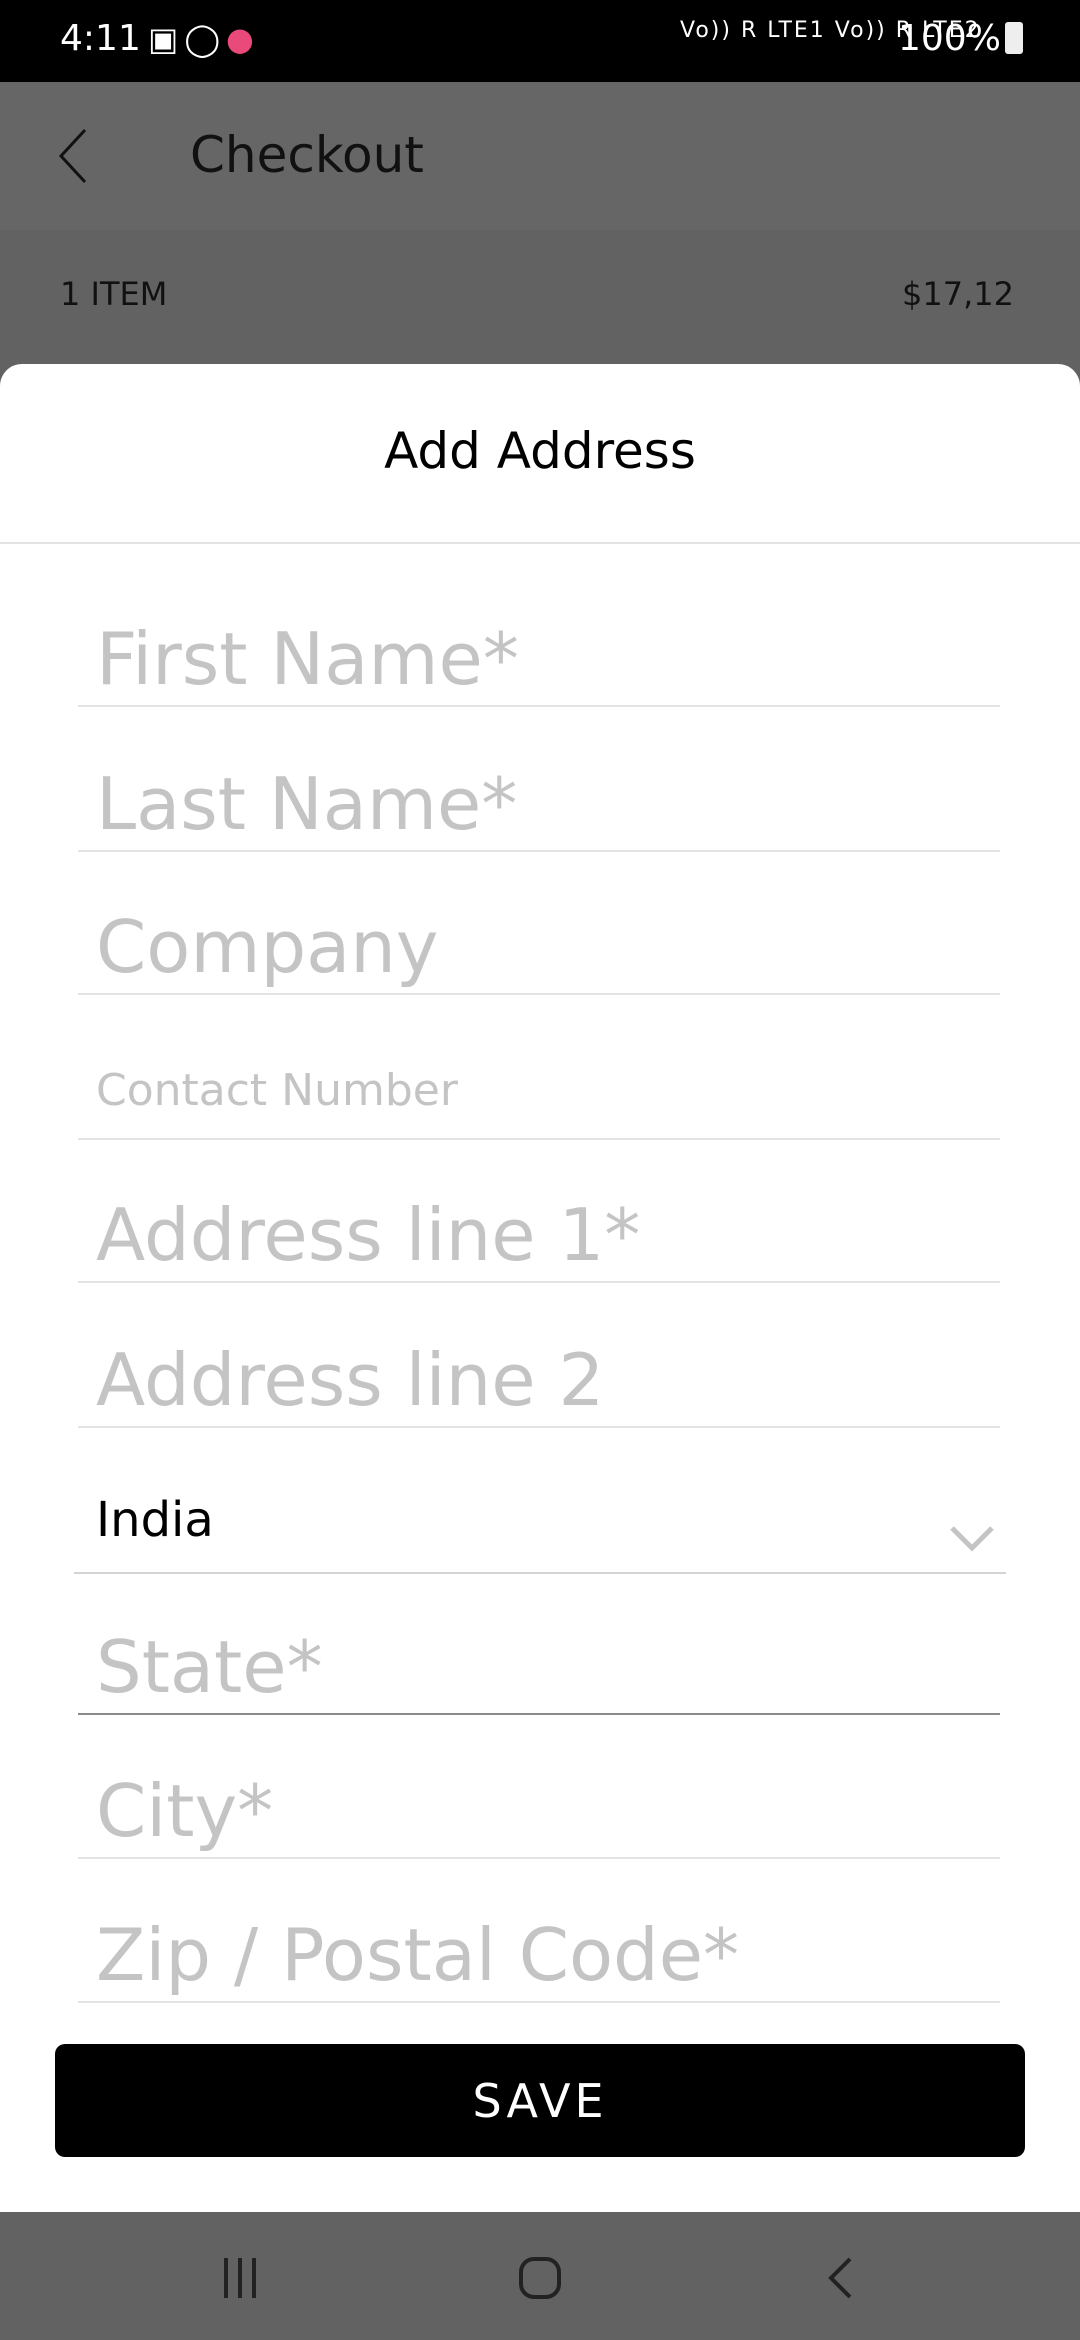 The height and width of the screenshot is (2340, 1080). I want to click on state-input, so click(536, 1667).